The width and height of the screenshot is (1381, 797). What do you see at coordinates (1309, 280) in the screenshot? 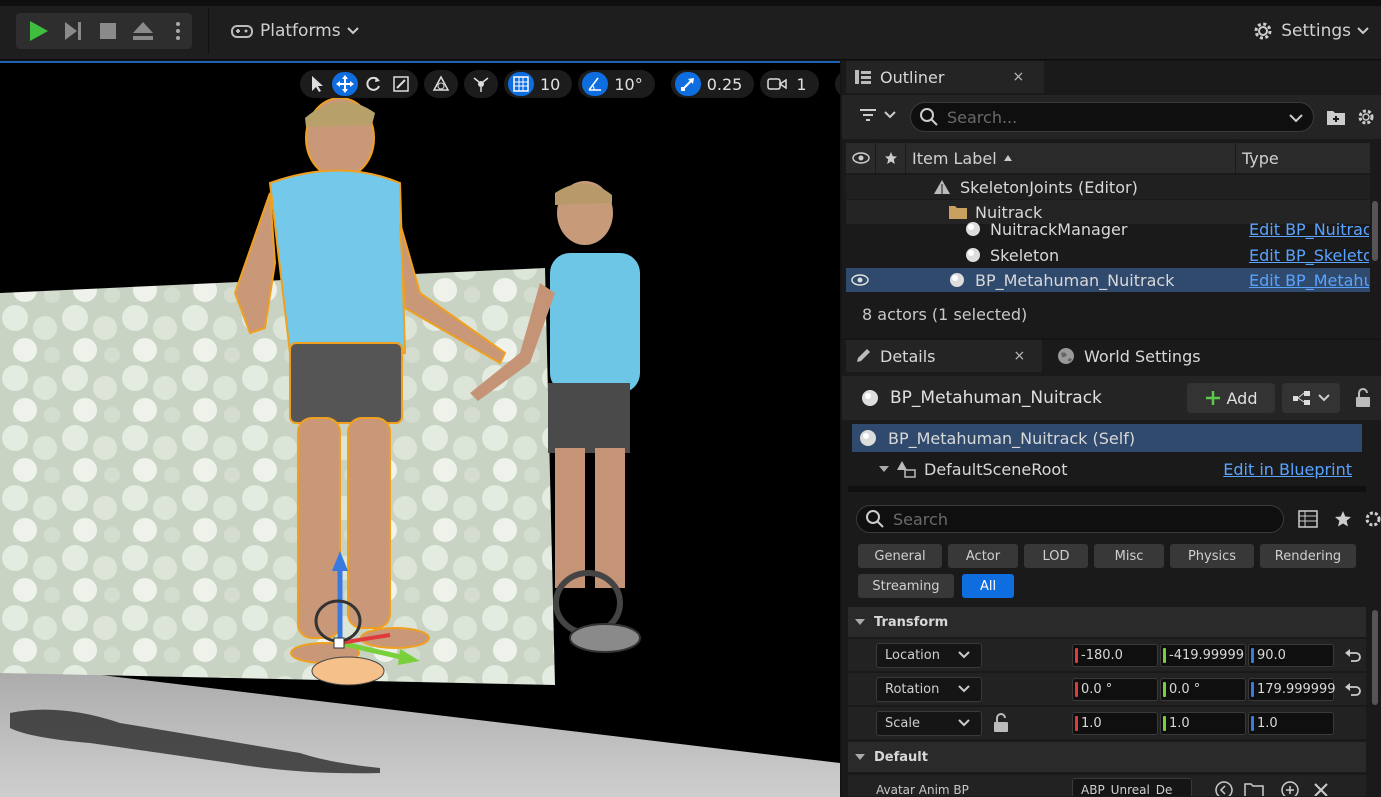
I see `edit-blueprint-link: Edit BP_Metahu` at bounding box center [1309, 280].